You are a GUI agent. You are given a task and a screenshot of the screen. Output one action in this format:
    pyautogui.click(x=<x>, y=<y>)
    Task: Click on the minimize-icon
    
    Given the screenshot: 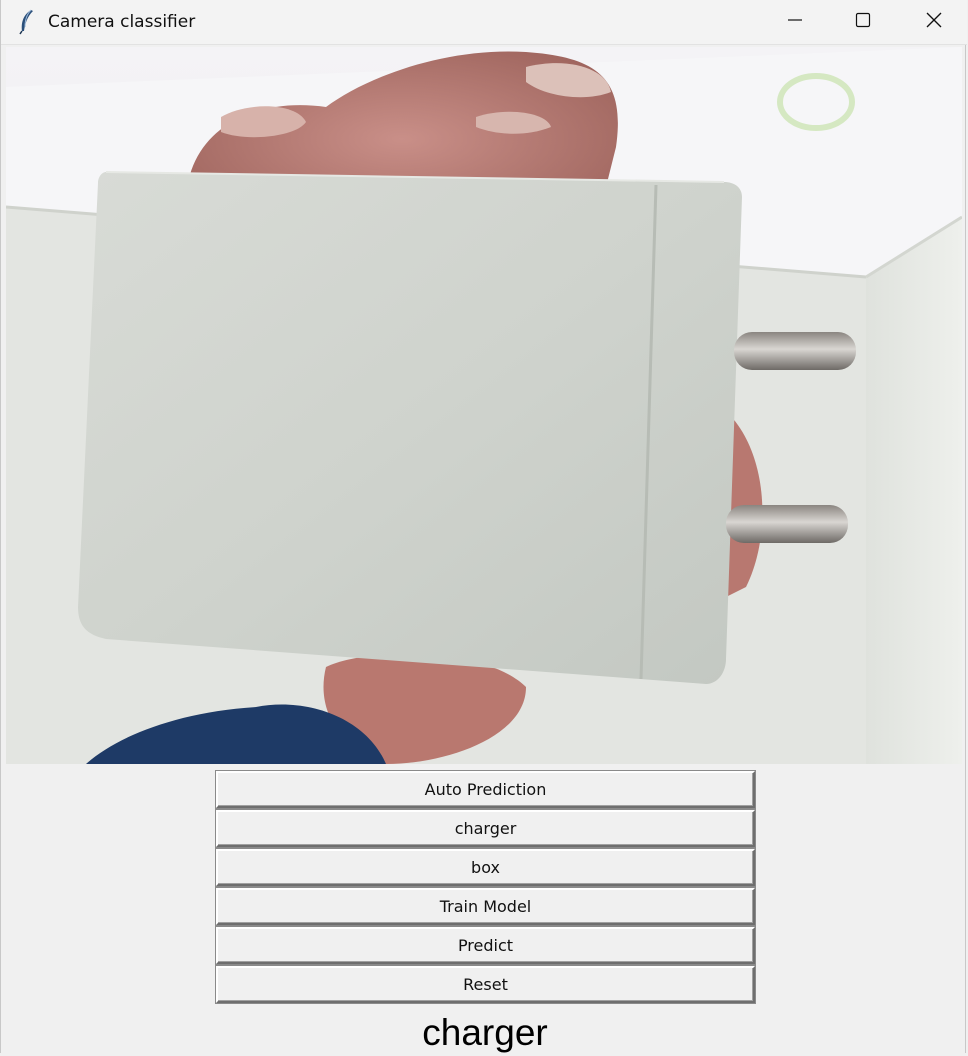 What is the action you would take?
    pyautogui.click(x=795, y=22)
    